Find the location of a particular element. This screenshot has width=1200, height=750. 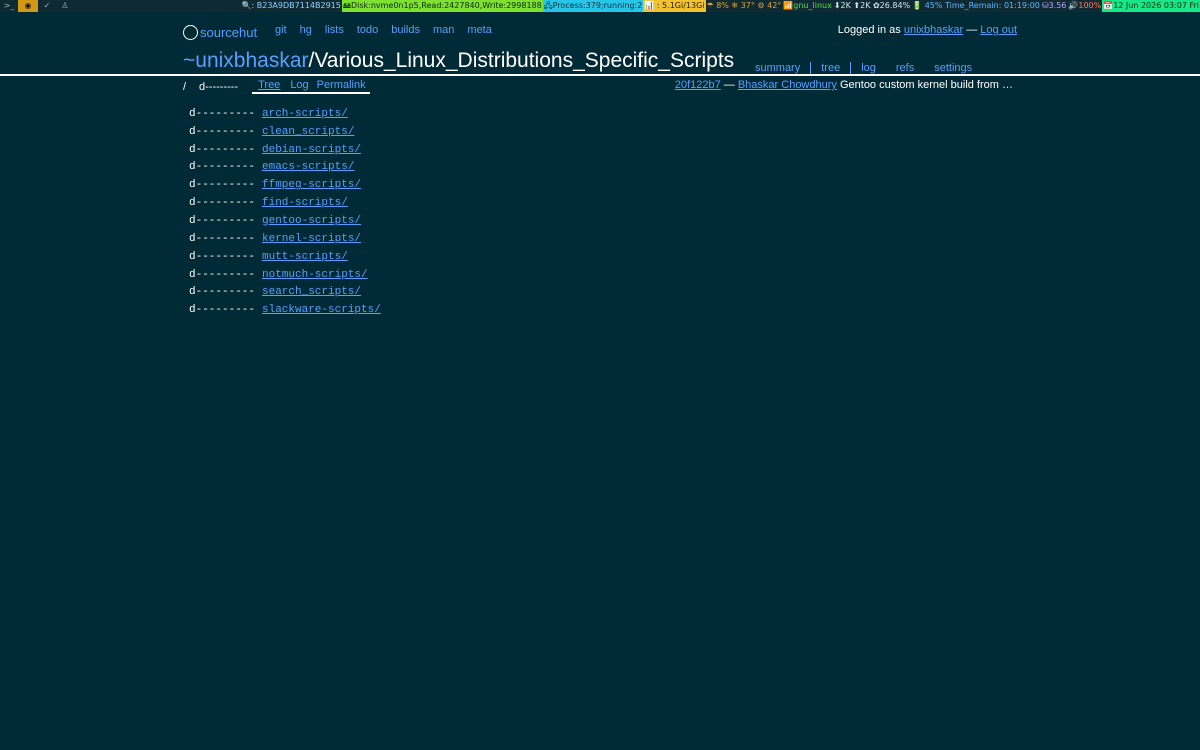

nav-link-man: man is located at coordinates (443, 30).